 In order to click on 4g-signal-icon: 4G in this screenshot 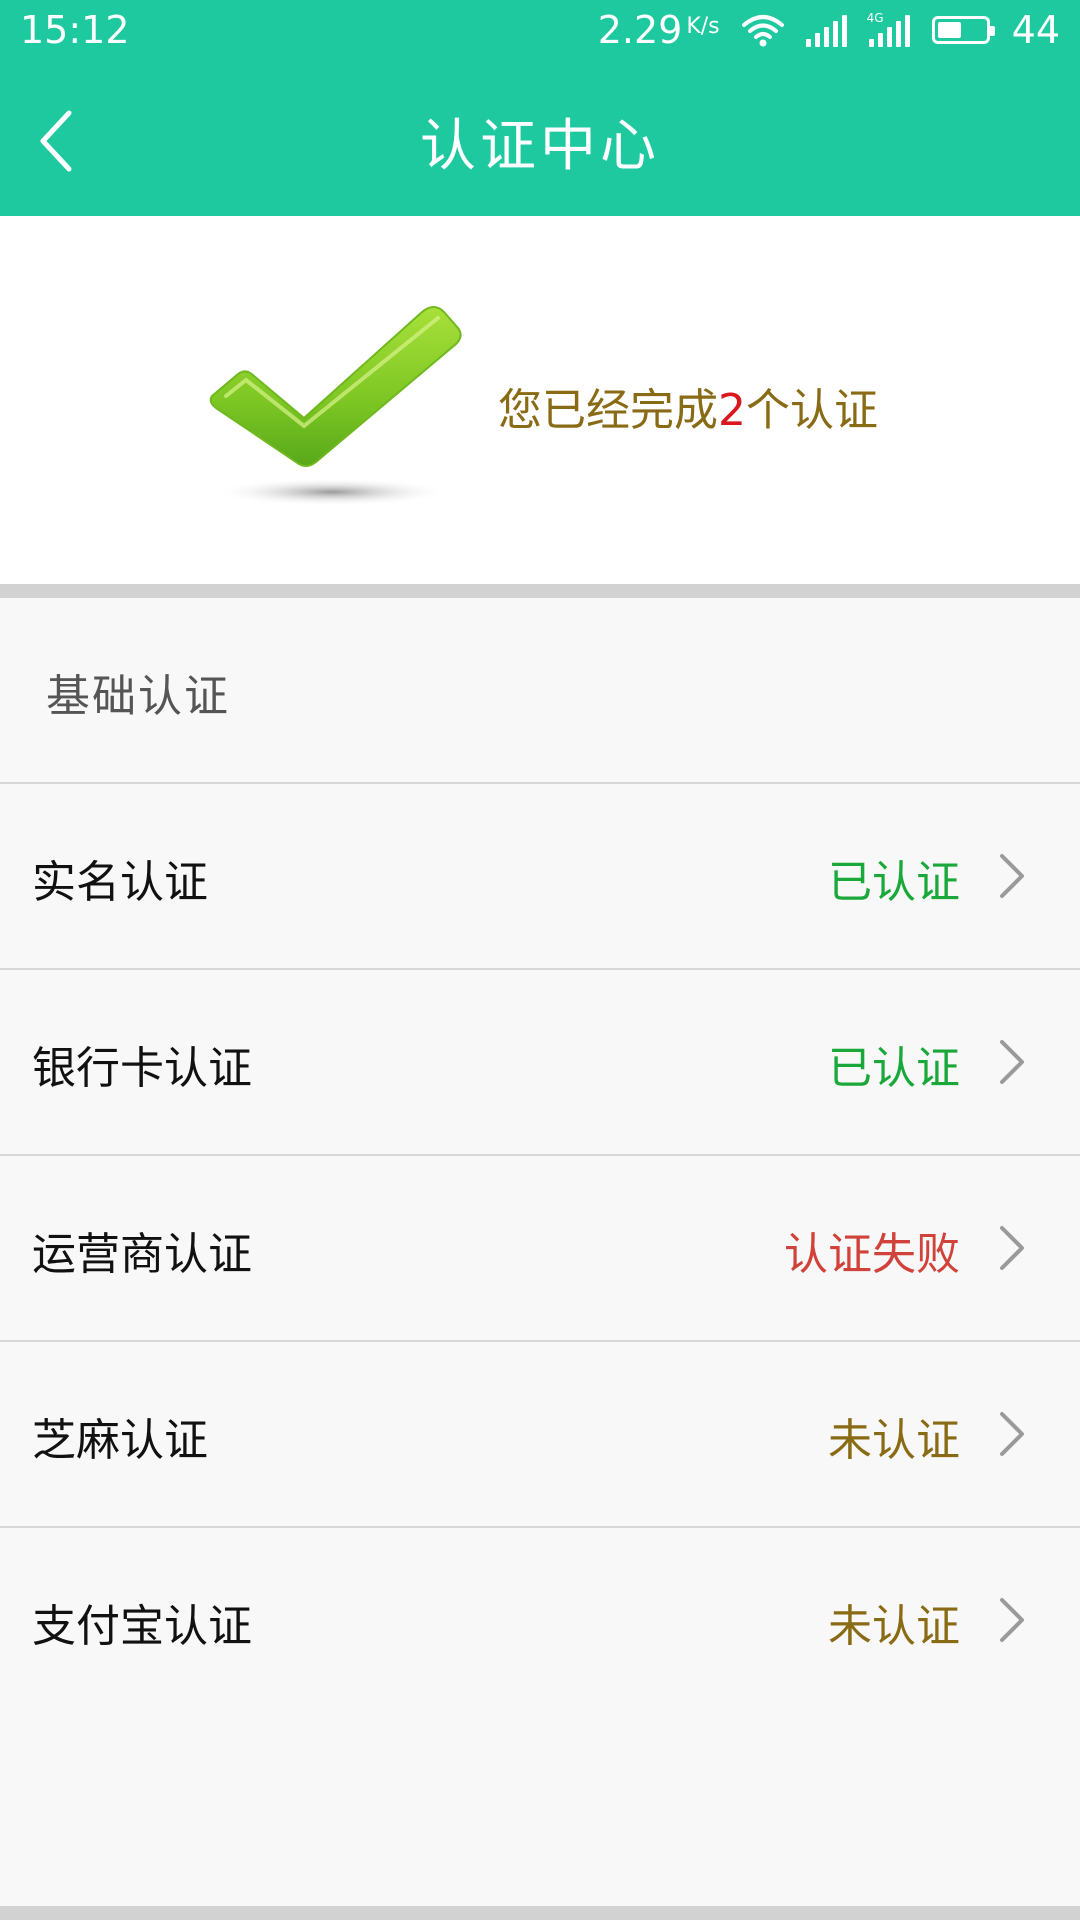, I will do `click(888, 29)`.